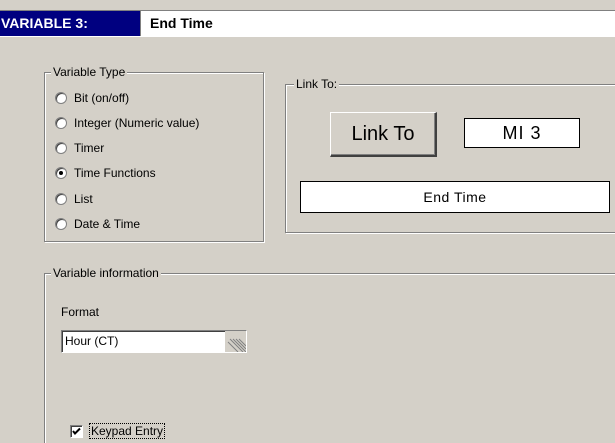 Image resolution: width=615 pixels, height=443 pixels. I want to click on radio-time-functions-label: Time Functions, so click(115, 173).